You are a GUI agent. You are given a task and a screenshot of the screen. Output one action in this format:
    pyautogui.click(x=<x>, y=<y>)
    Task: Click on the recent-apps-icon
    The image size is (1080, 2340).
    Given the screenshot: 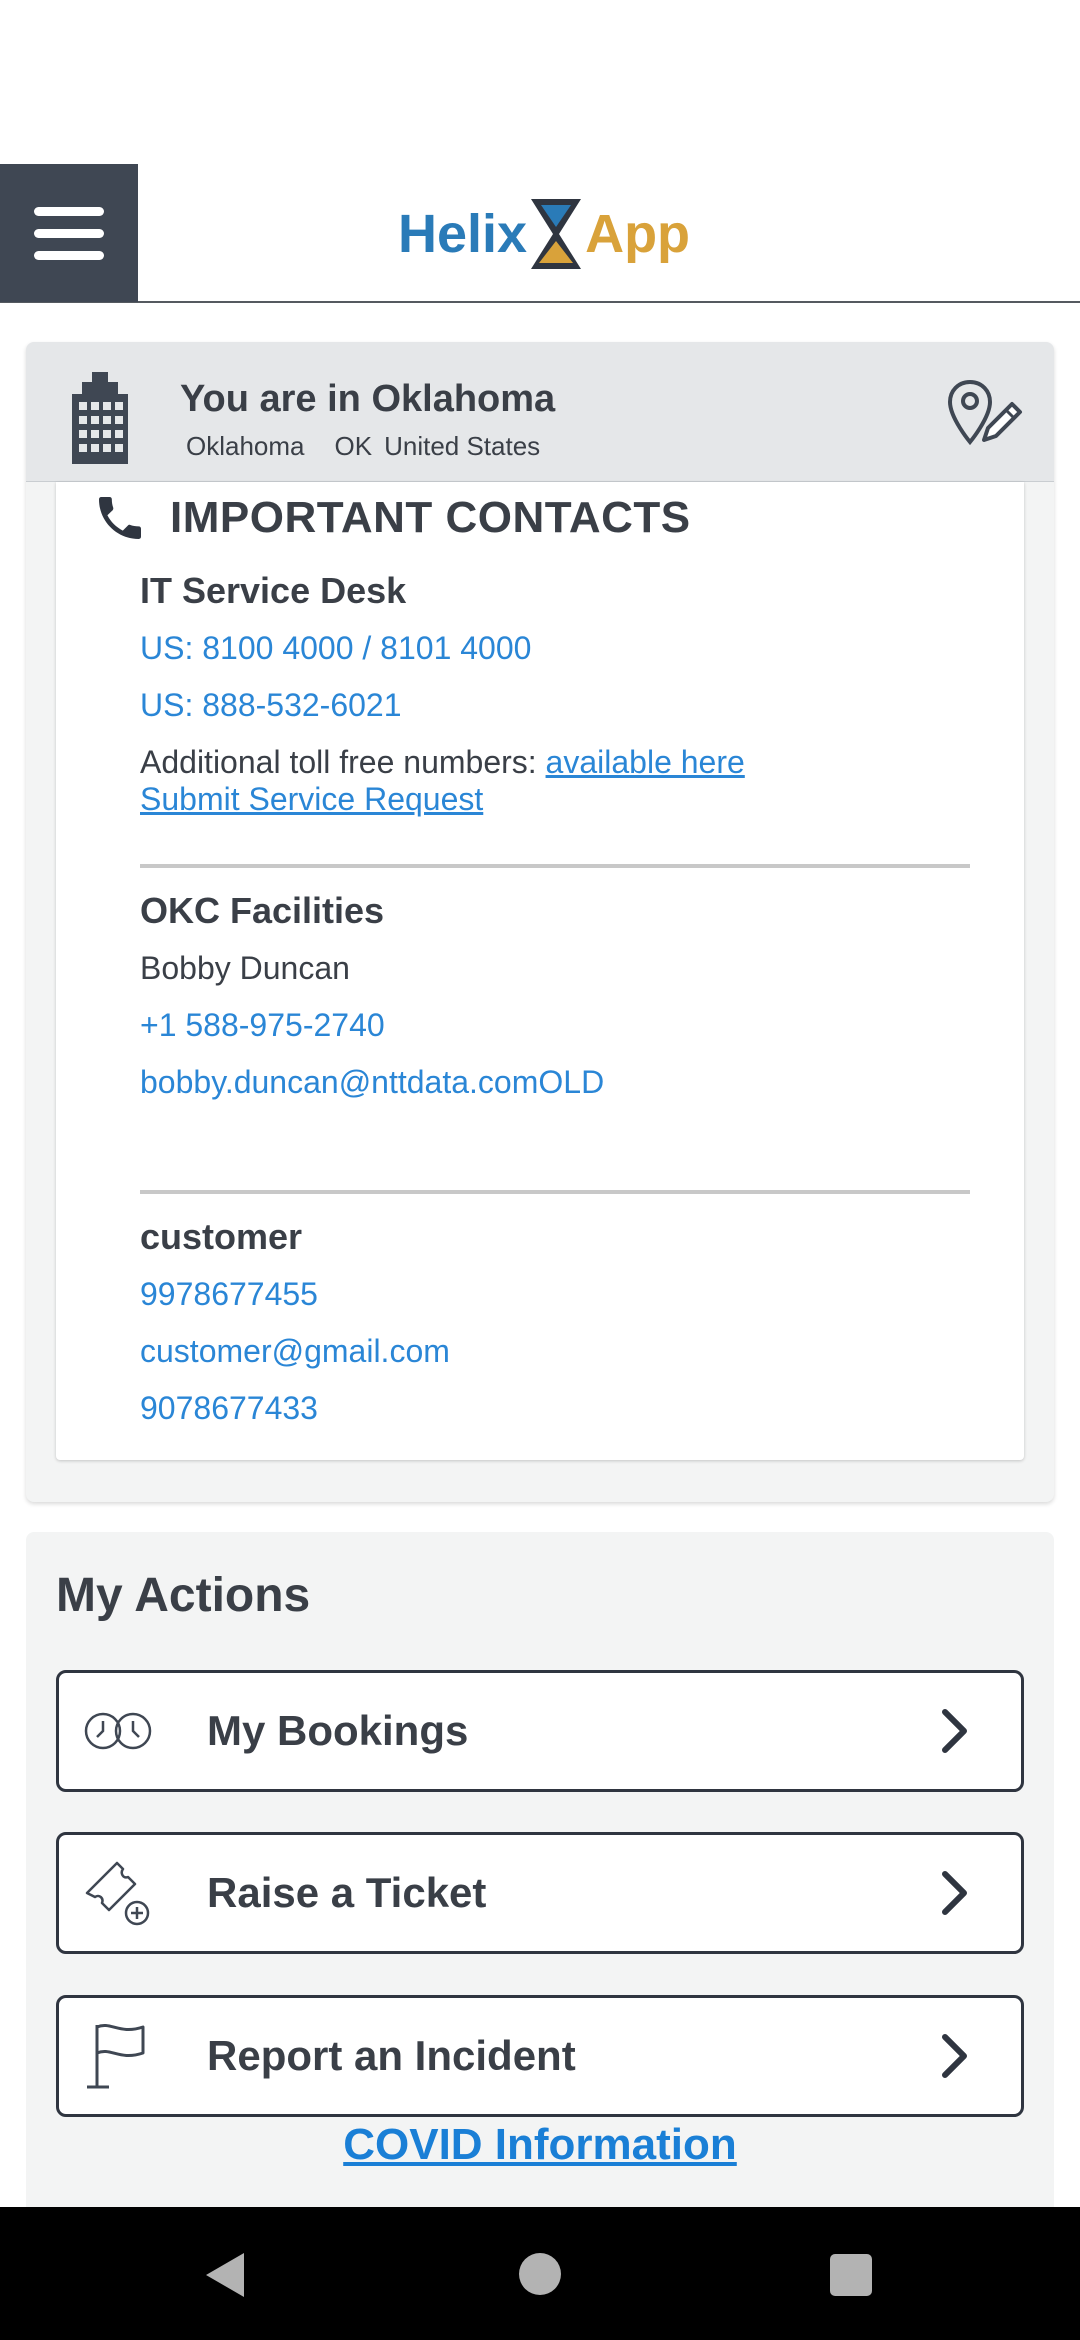 What is the action you would take?
    pyautogui.click(x=851, y=2275)
    